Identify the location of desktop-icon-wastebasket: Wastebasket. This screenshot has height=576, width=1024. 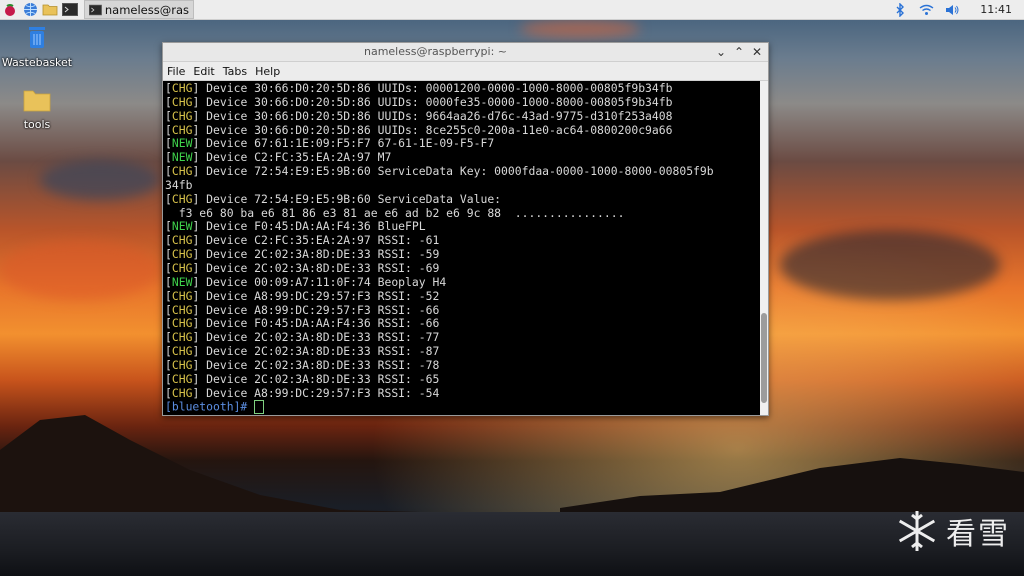
(37, 46).